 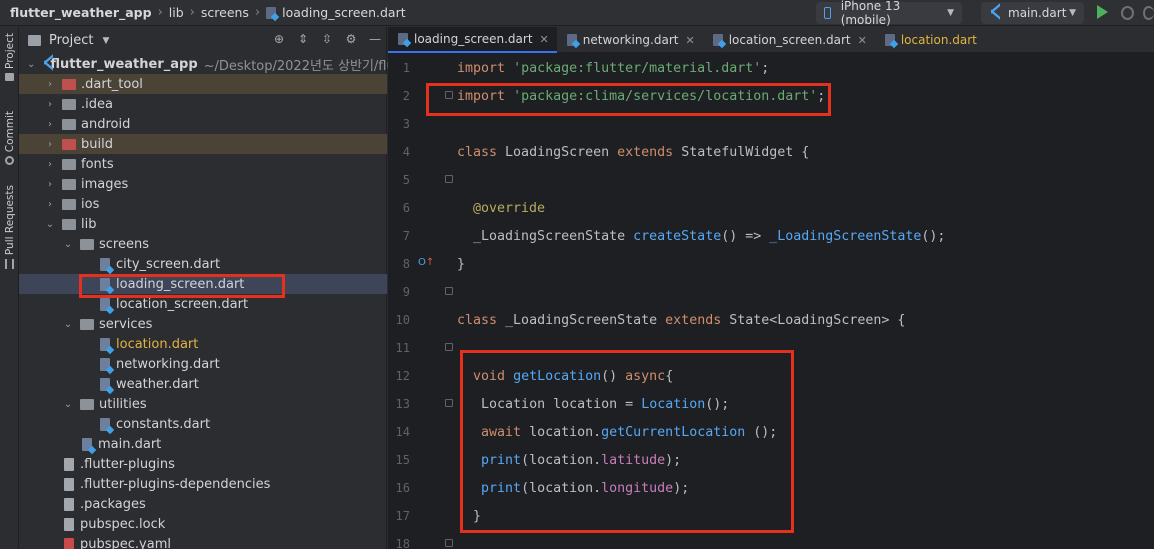 I want to click on tree-item-label: android, so click(x=106, y=124).